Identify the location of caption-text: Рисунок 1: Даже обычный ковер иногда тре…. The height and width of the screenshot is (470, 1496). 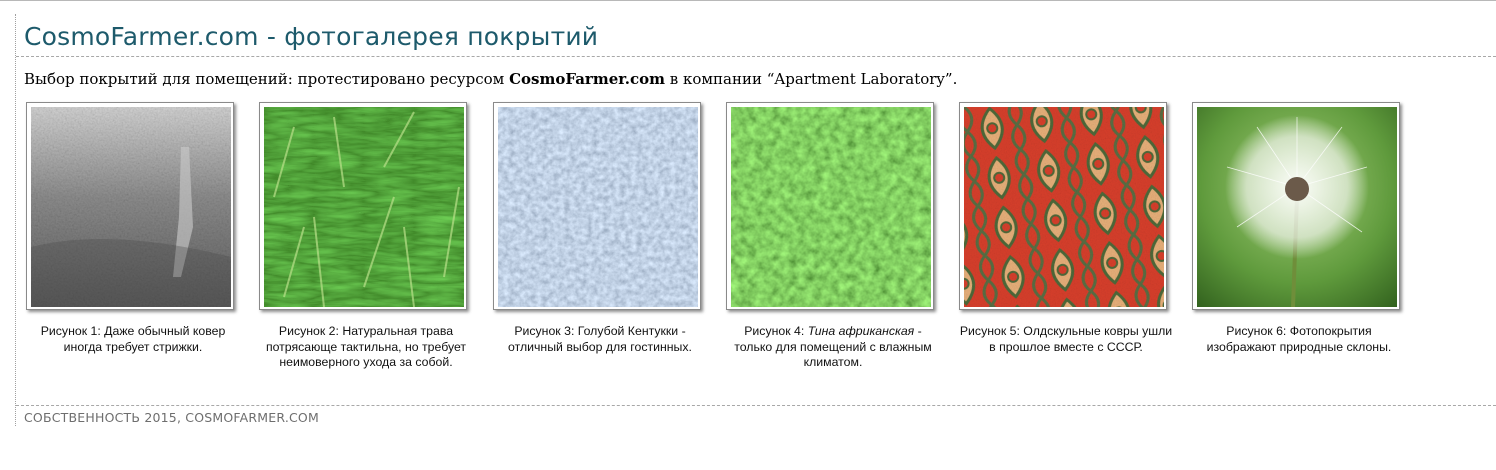
(133, 339).